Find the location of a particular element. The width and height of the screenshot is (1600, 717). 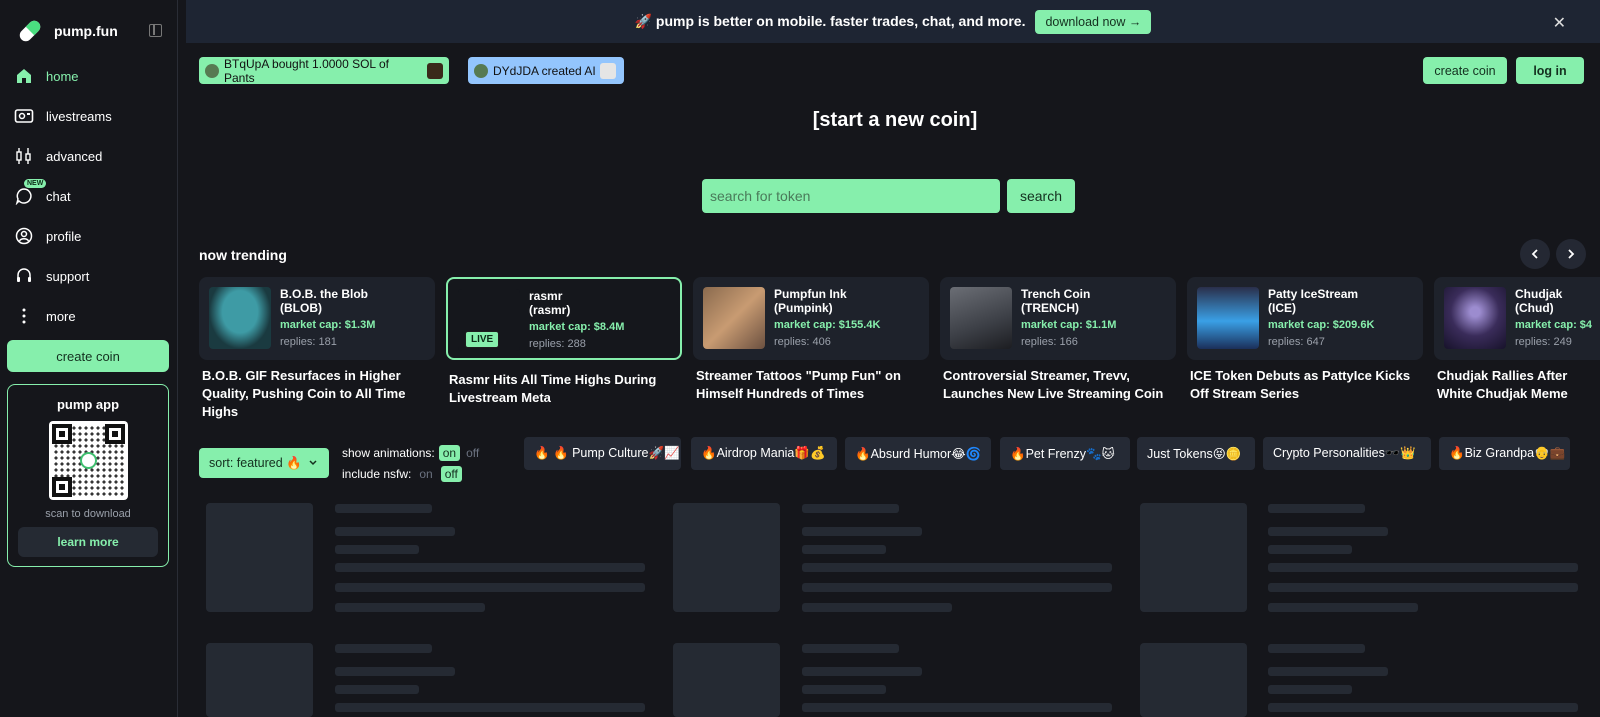

category-chip: Just Tokens😝🪙 is located at coordinates (1196, 453).